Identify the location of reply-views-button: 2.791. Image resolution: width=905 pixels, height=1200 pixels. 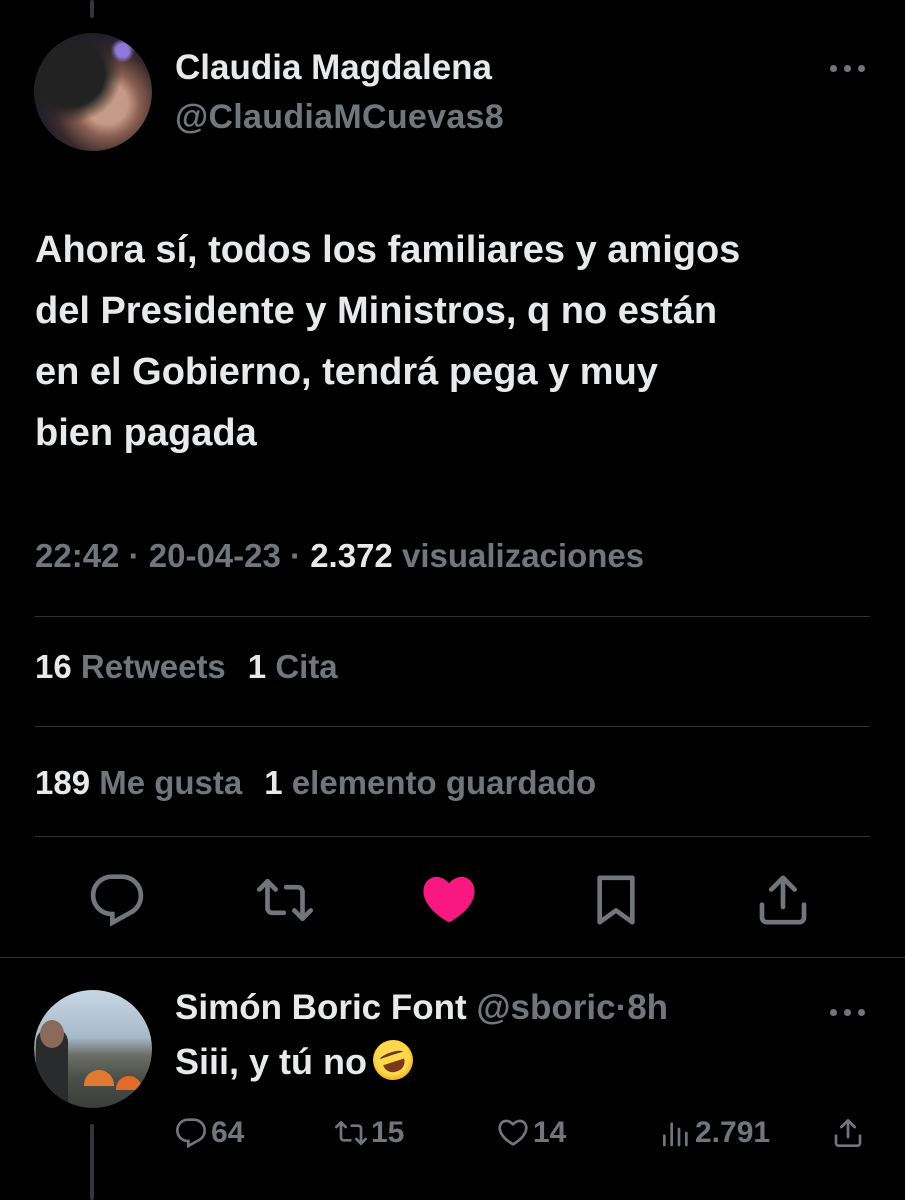
(714, 1133).